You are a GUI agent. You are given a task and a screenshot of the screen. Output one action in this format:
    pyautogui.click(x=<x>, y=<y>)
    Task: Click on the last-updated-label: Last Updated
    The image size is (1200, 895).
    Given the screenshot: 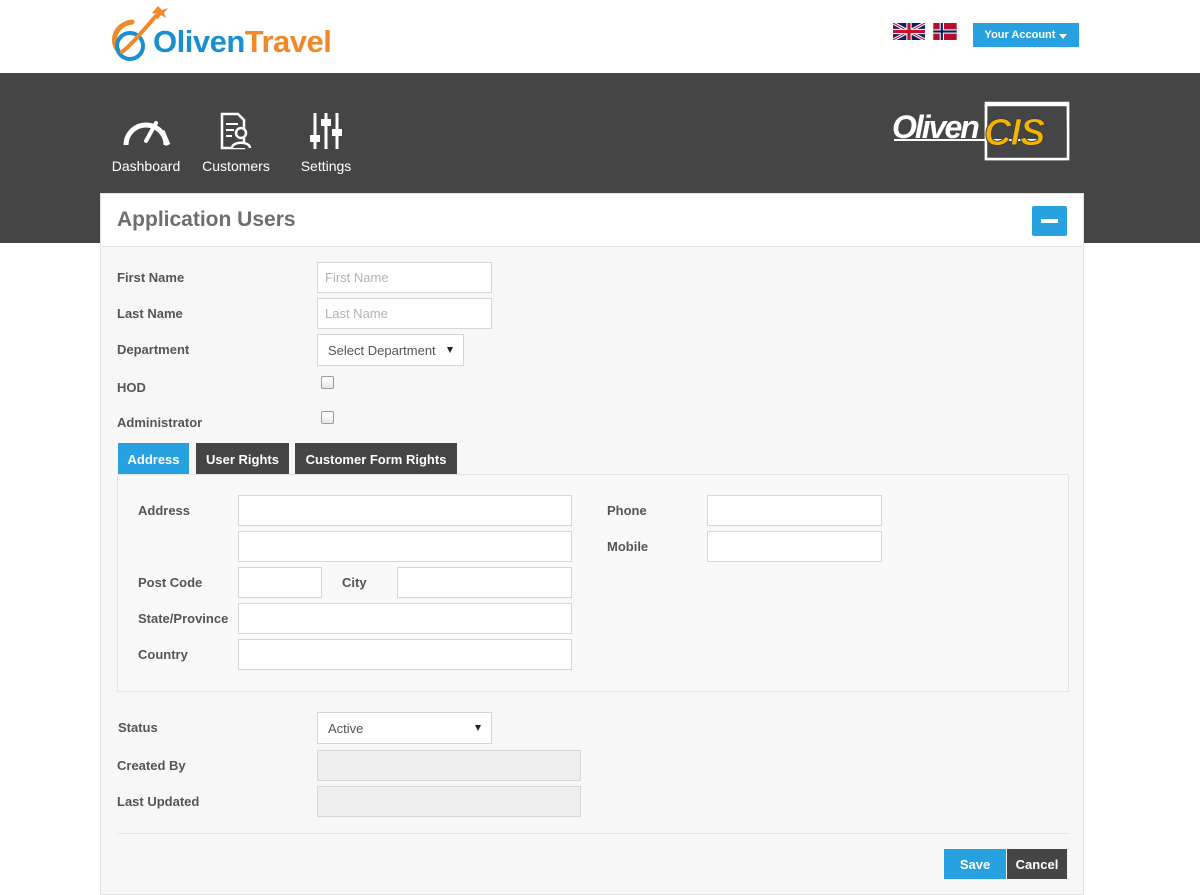 What is the action you would take?
    pyautogui.click(x=158, y=801)
    